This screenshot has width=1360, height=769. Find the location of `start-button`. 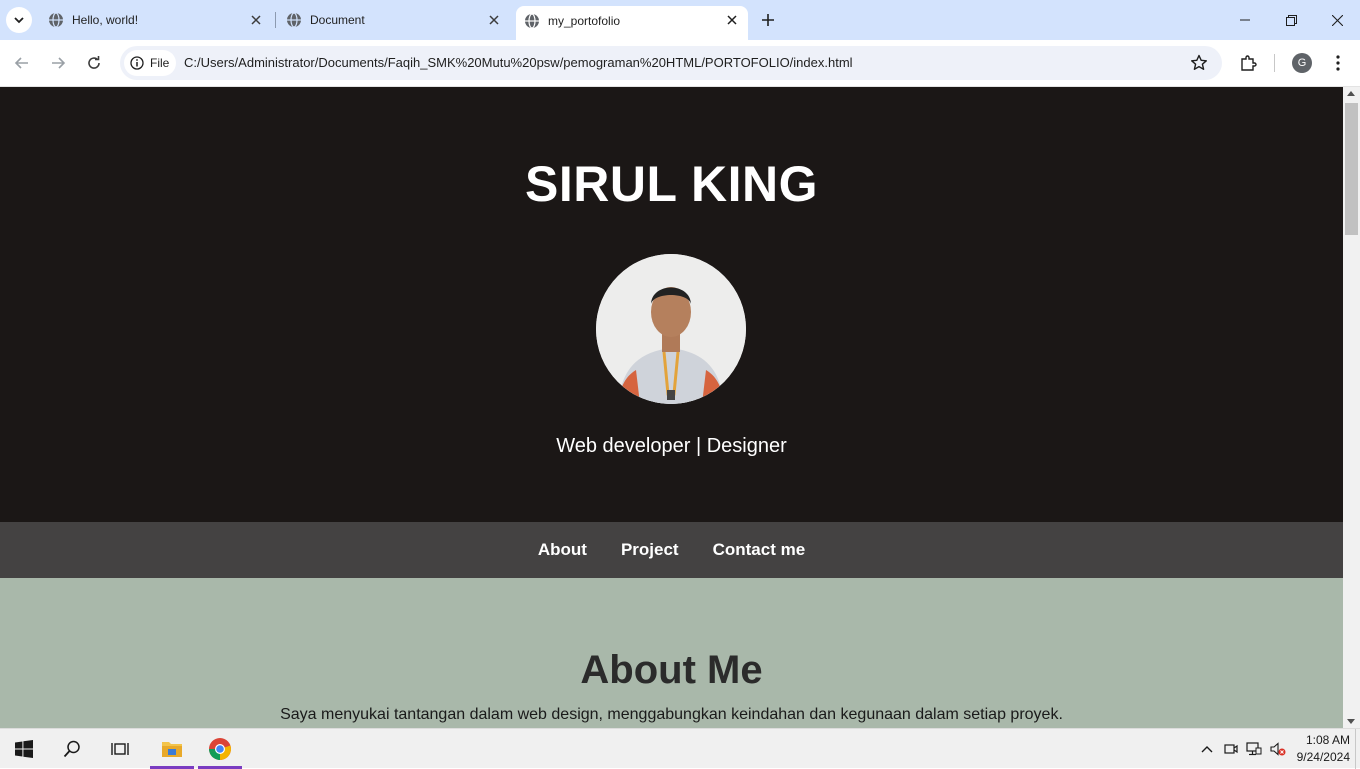

start-button is located at coordinates (24, 749).